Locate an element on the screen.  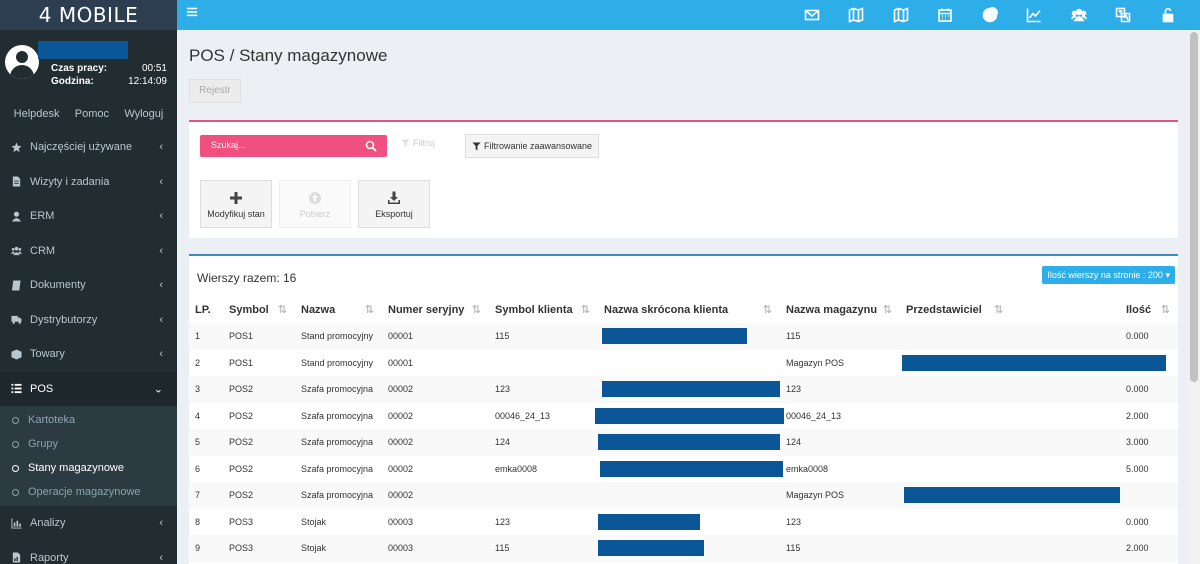
help-link: Pomoc is located at coordinates (92, 114).